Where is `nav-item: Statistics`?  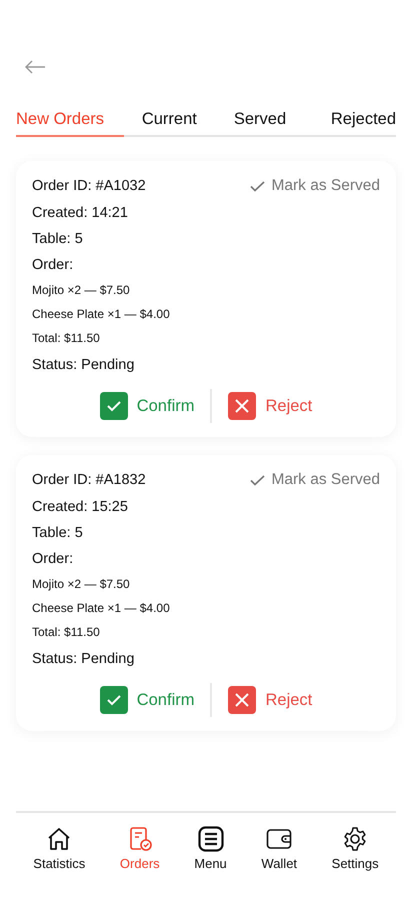
nav-item: Statistics is located at coordinates (59, 848).